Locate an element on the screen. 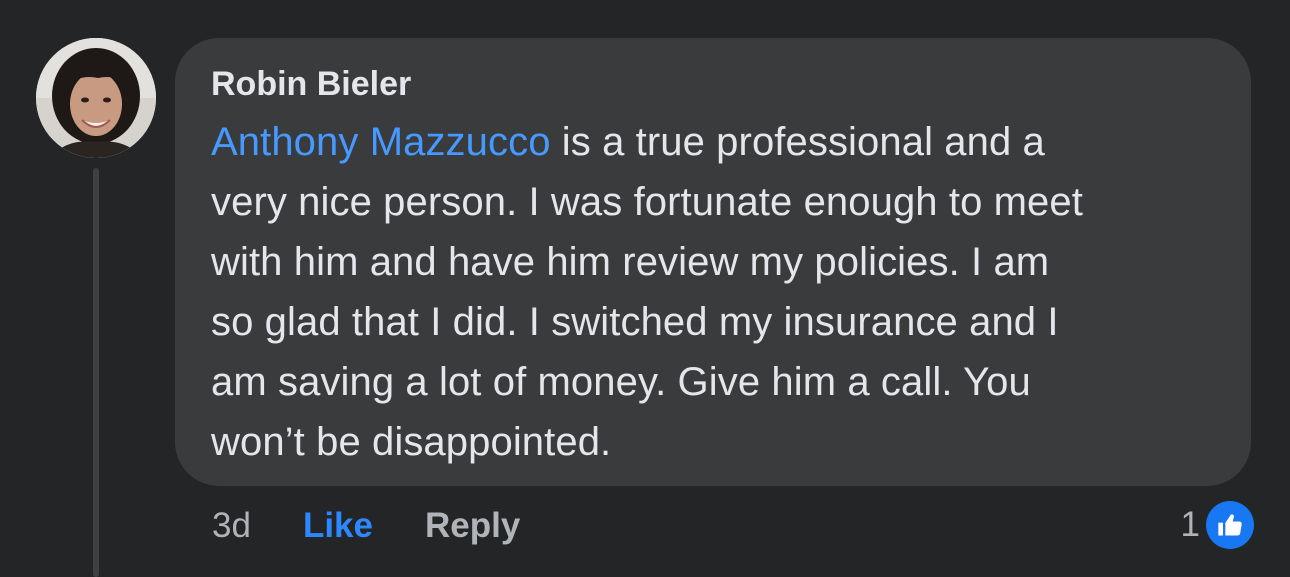 This screenshot has width=1290, height=577. comment-line-1: is a true professional and a is located at coordinates (797, 142).